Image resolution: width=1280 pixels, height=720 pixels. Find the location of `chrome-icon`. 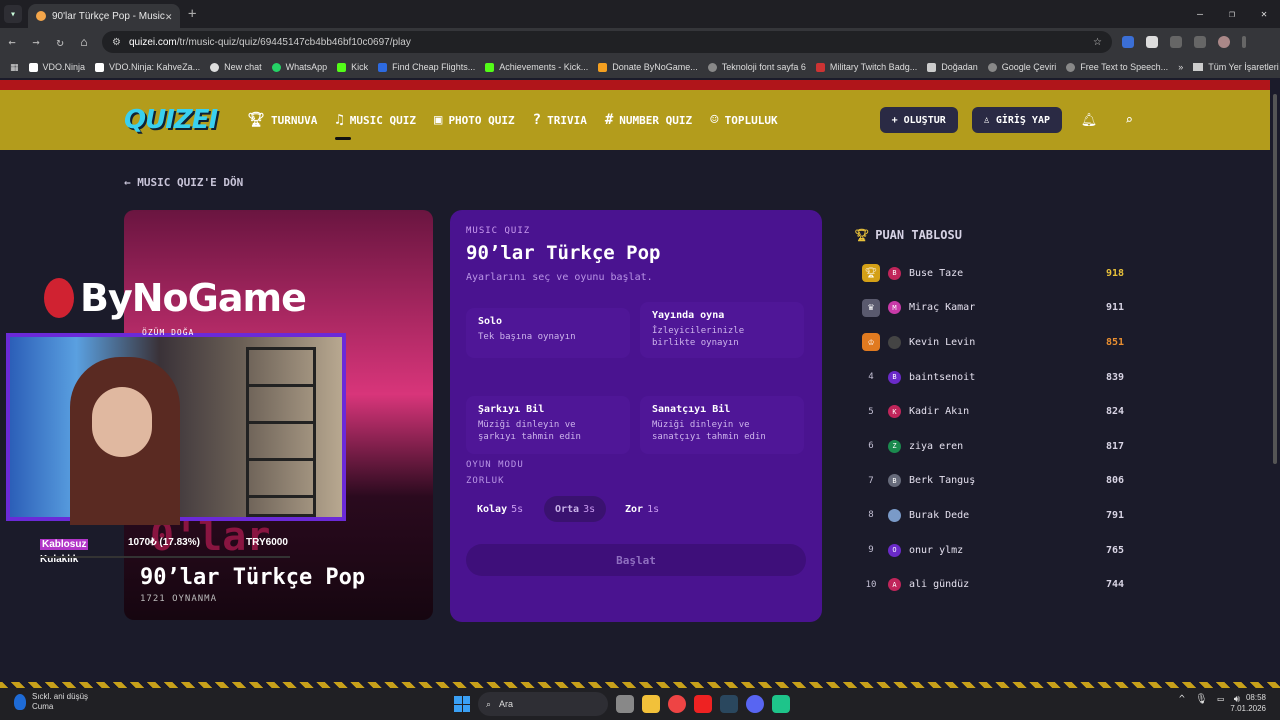

chrome-icon is located at coordinates (677, 704).